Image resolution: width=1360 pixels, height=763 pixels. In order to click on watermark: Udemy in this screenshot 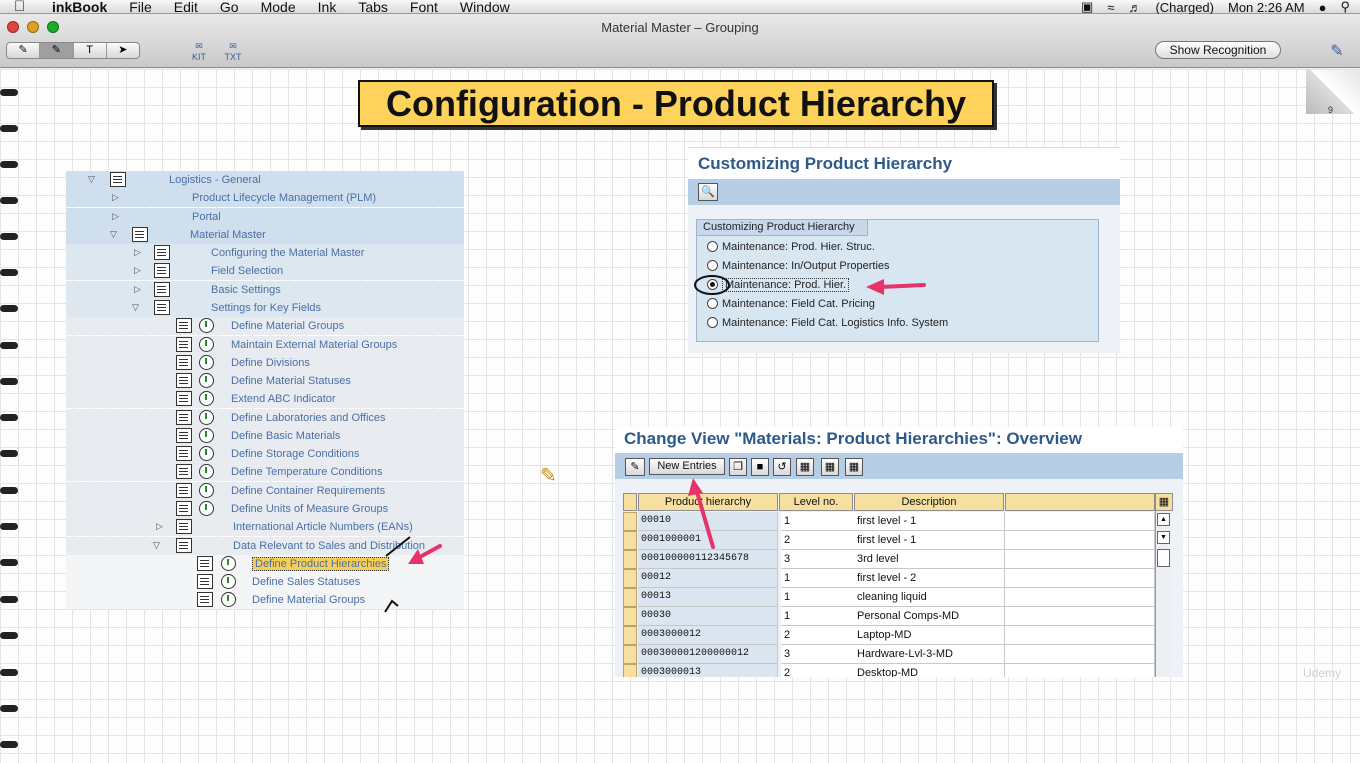, I will do `click(1322, 673)`.